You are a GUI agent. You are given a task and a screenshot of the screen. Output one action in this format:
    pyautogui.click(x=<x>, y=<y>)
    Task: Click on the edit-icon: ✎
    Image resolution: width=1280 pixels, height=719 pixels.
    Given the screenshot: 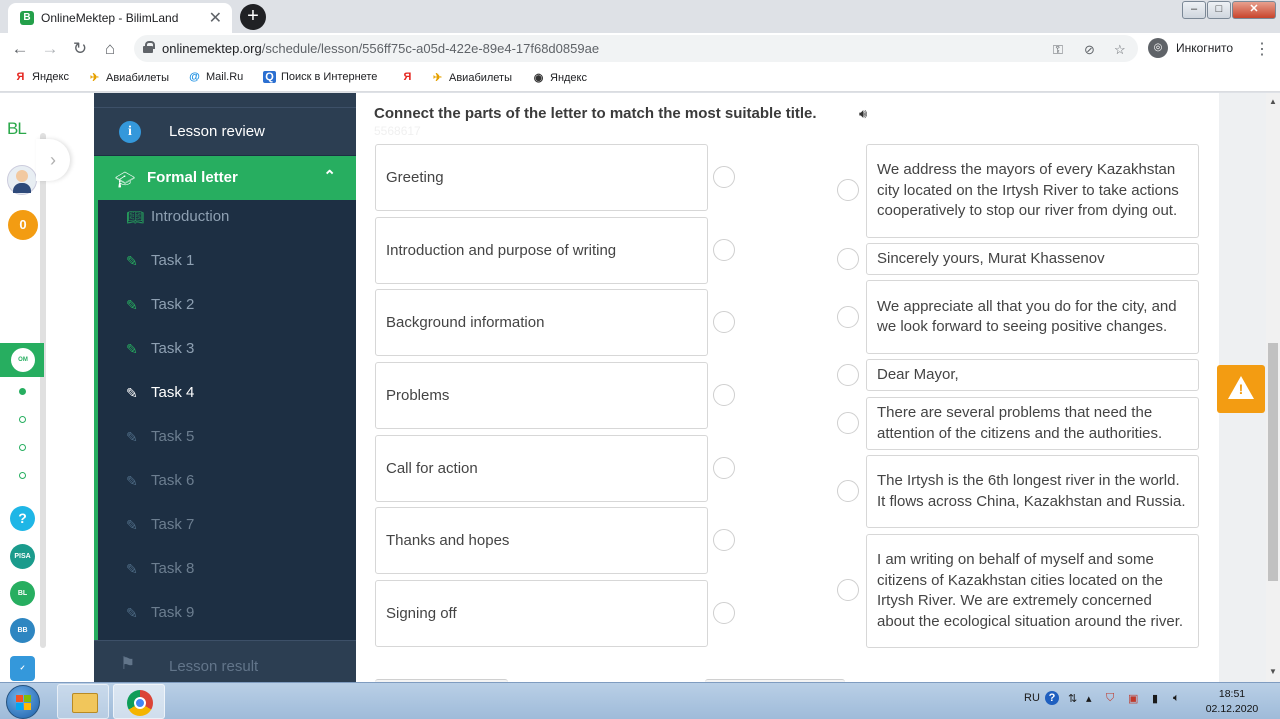 What is the action you would take?
    pyautogui.click(x=132, y=393)
    